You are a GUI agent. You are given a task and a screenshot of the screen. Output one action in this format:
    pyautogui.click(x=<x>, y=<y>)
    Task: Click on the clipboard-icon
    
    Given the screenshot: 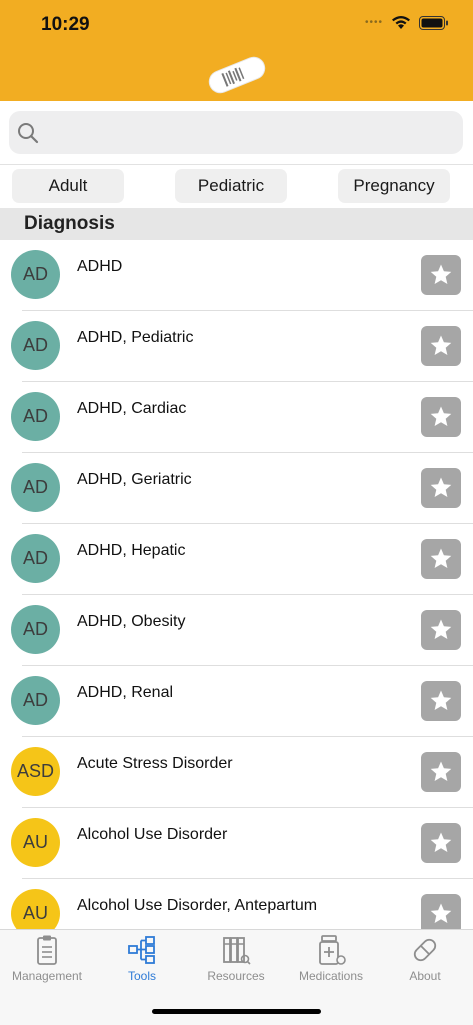 What is the action you would take?
    pyautogui.click(x=47, y=950)
    